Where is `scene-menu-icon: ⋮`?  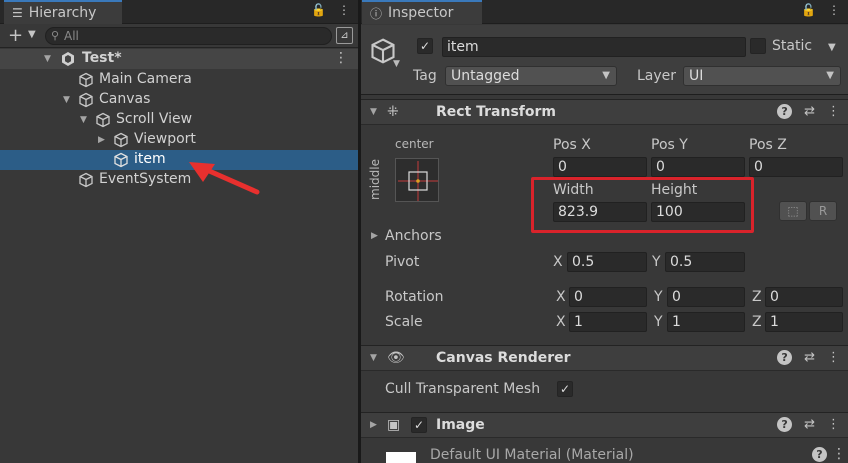 scene-menu-icon: ⋮ is located at coordinates (341, 58).